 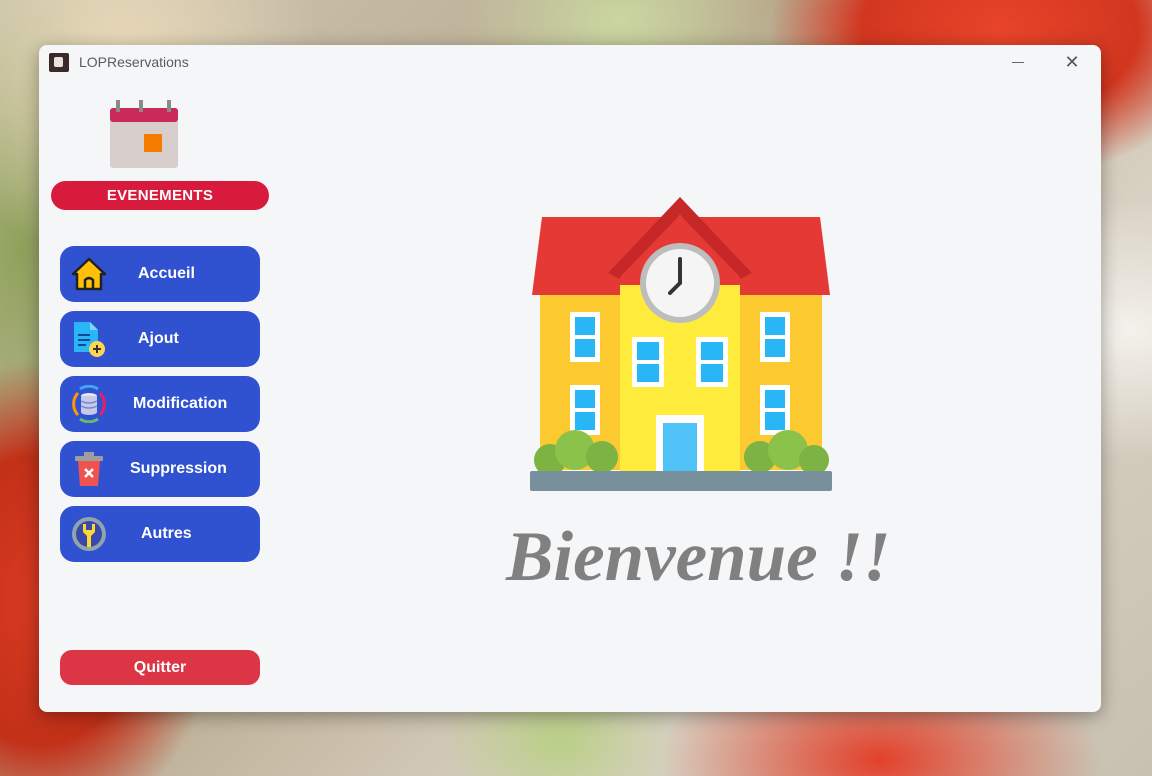 I want to click on trash-icon, so click(x=89, y=469).